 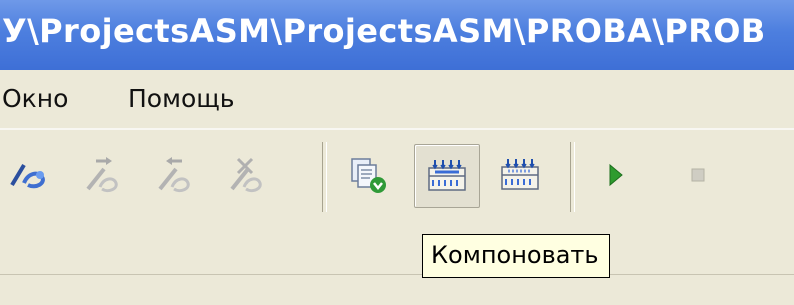 I want to click on stop-button, so click(x=698, y=175).